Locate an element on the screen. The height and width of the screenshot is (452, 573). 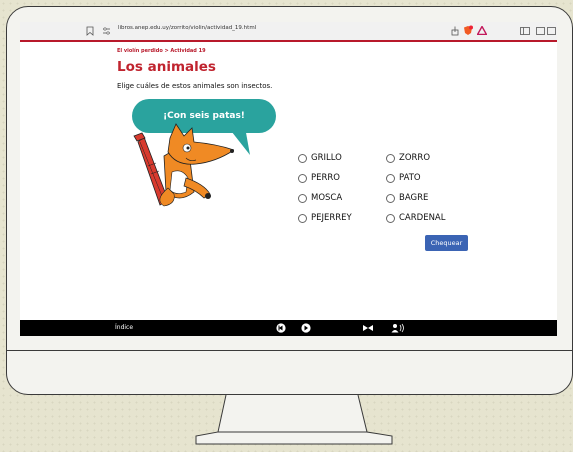
option-zorro: ZORRO is located at coordinates (408, 158).